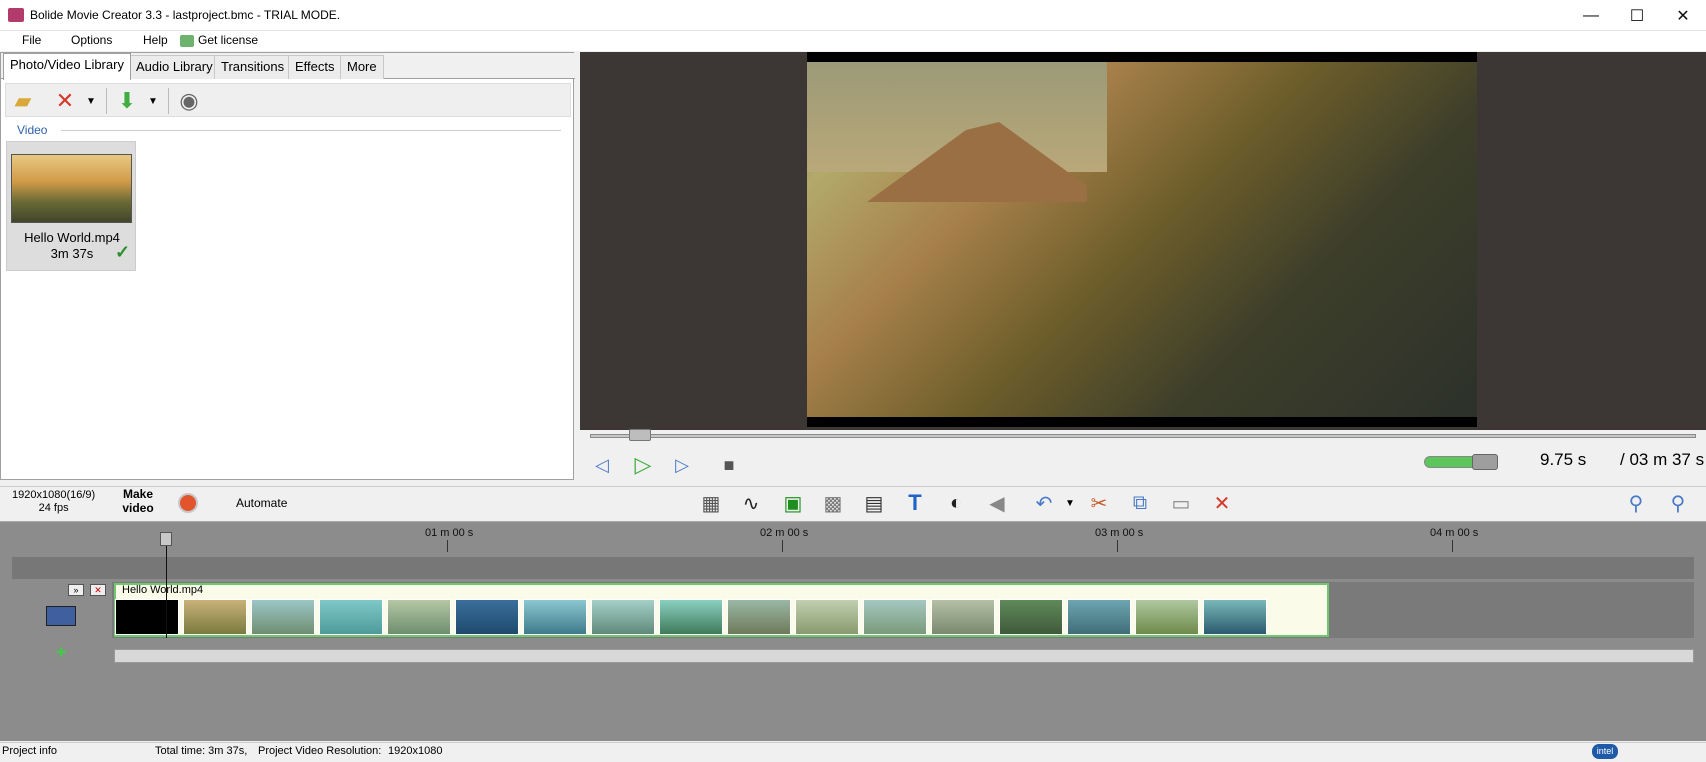  Describe the element at coordinates (67, 66) in the screenshot. I see `tab-photo-video-library: Photo/Video Library` at that location.